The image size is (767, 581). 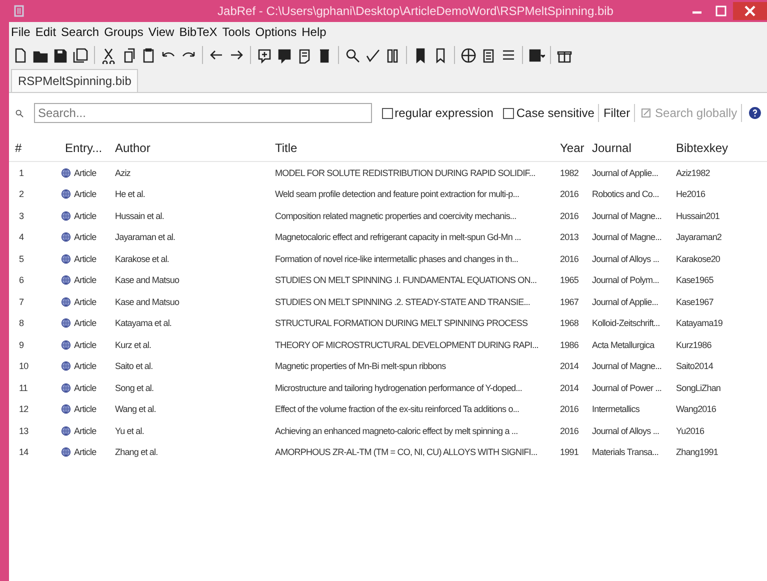 I want to click on table-cell-text: Katayama19, so click(x=699, y=323).